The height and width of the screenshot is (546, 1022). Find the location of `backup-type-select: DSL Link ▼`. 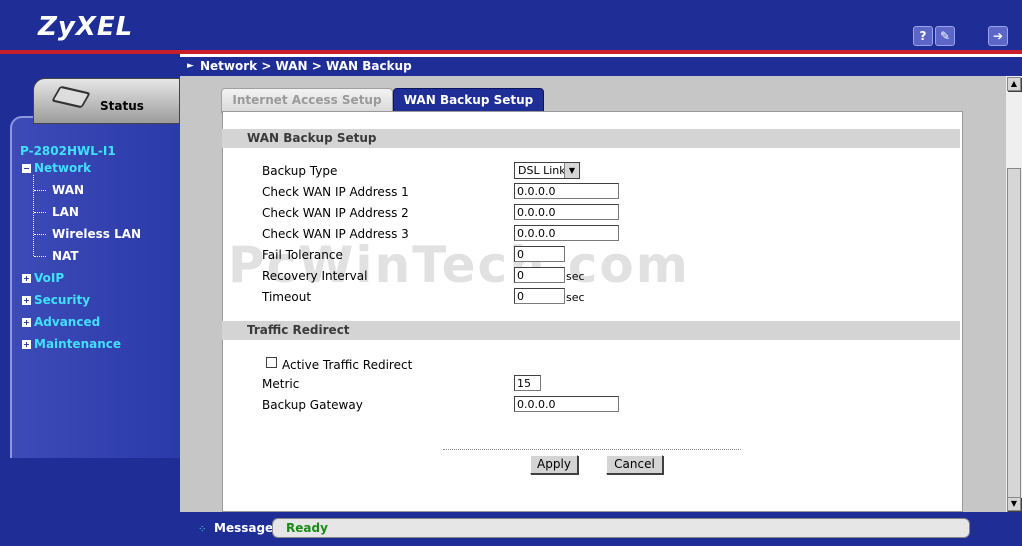

backup-type-select: DSL Link ▼ is located at coordinates (547, 170).